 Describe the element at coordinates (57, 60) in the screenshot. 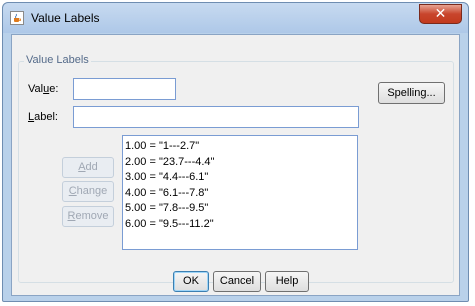

I see `group-title: Value Labels` at that location.